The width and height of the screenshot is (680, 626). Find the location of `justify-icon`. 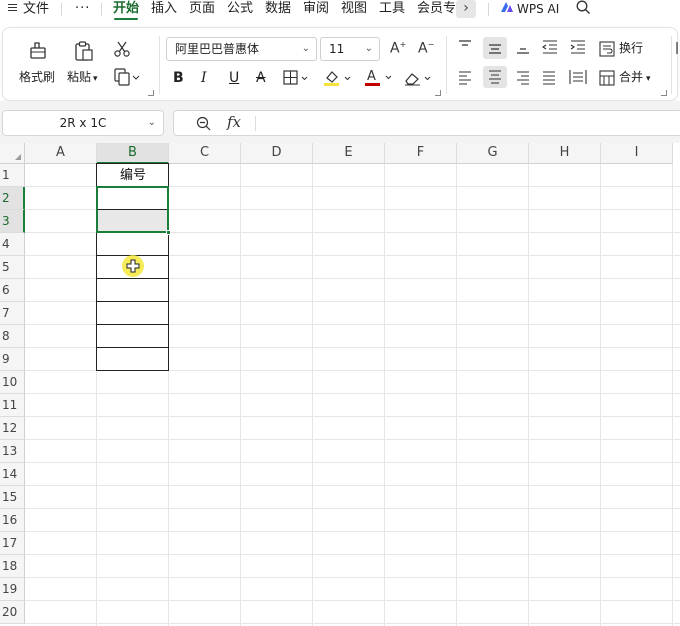

justify-icon is located at coordinates (549, 79).